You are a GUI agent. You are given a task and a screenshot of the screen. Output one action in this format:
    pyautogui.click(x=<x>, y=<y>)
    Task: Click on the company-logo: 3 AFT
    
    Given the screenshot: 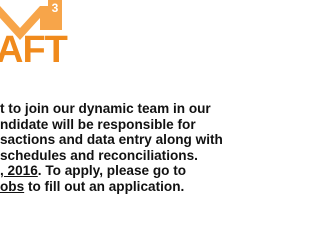 What is the action you would take?
    pyautogui.click(x=50, y=33)
    